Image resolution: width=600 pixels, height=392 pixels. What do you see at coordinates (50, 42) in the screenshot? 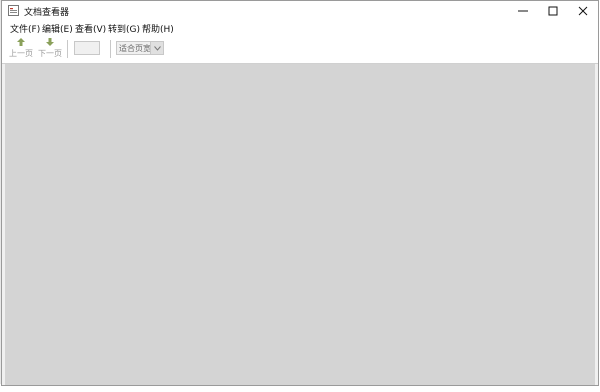
I see `arrow-down-icon` at bounding box center [50, 42].